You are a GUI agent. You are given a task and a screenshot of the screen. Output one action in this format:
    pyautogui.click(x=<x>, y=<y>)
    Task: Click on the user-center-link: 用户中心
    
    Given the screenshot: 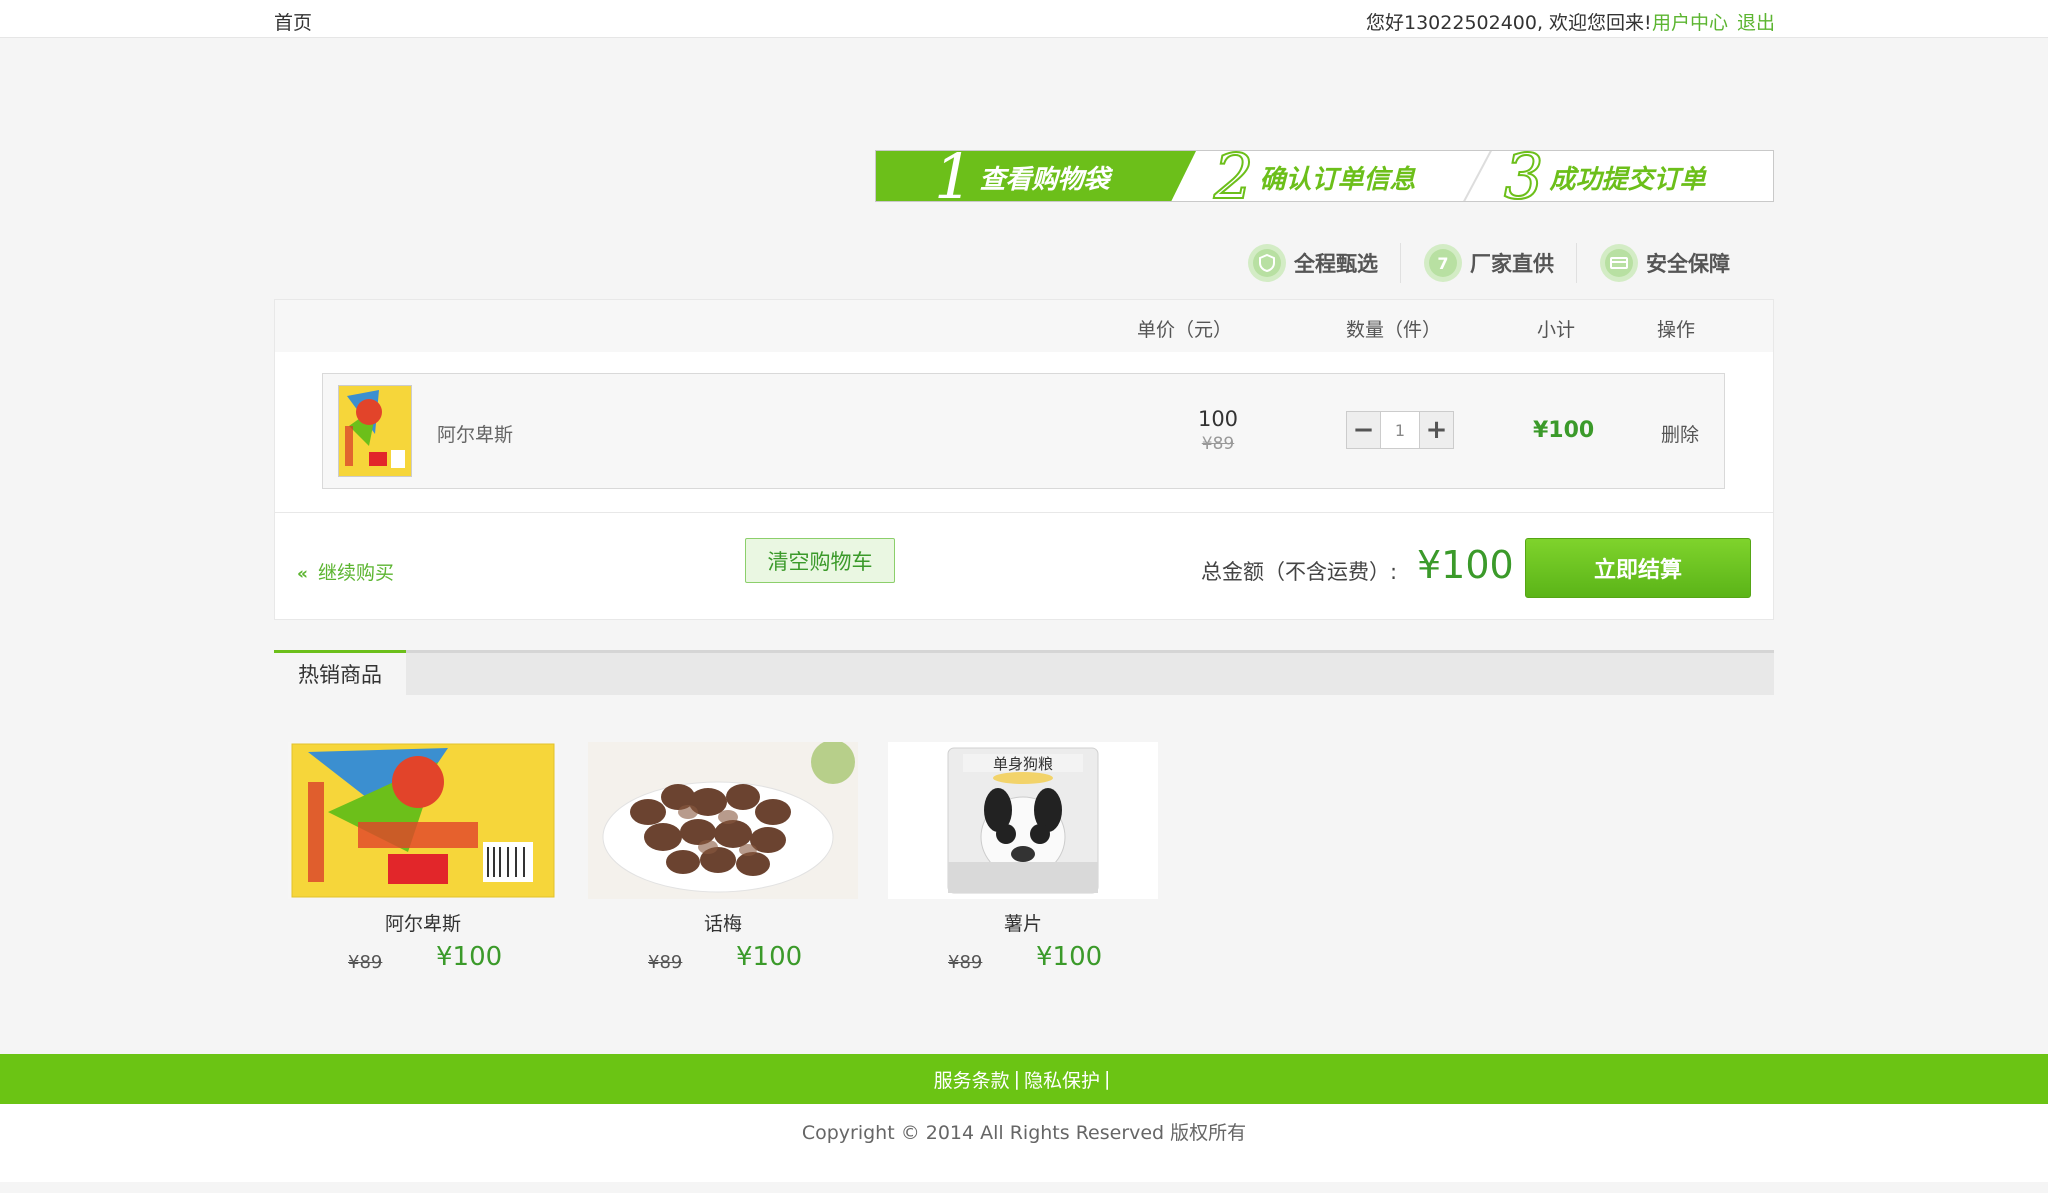 What is the action you would take?
    pyautogui.click(x=1690, y=21)
    